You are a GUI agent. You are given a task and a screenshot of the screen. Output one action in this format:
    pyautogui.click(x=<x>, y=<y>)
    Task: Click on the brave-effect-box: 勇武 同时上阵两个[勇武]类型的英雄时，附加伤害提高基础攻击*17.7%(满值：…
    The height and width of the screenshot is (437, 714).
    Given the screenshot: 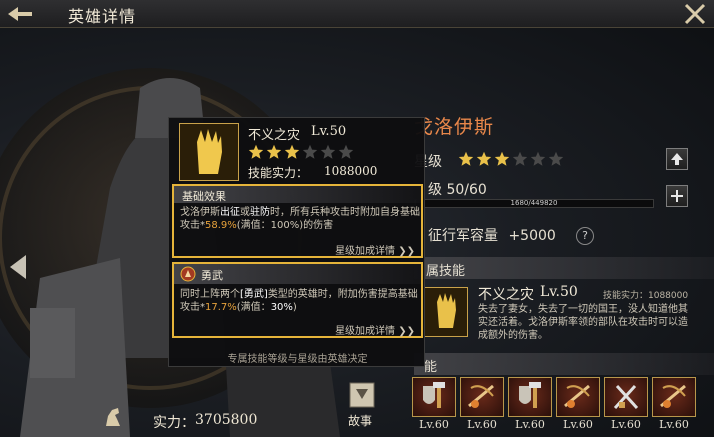 What is the action you would take?
    pyautogui.click(x=297, y=300)
    